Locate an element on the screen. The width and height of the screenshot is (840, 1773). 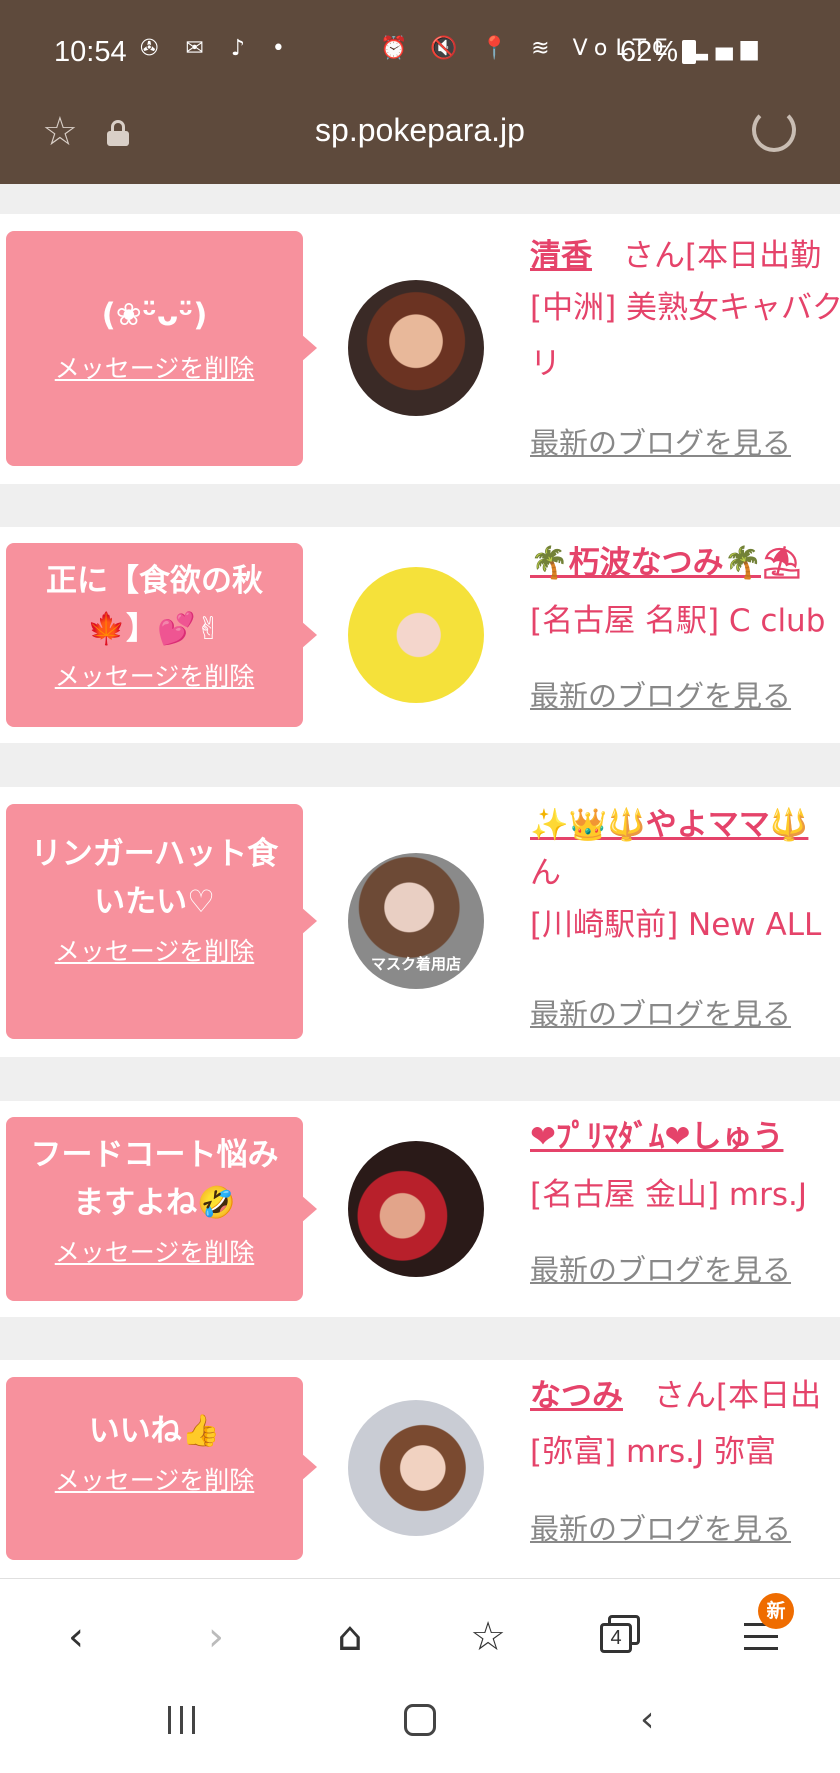
recent-apps-icon is located at coordinates (184, 1720).